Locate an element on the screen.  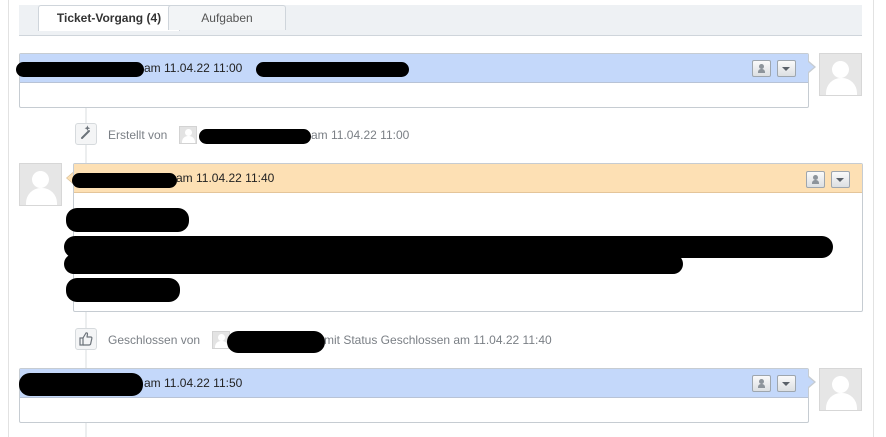
magic-wand-icon is located at coordinates (86, 134).